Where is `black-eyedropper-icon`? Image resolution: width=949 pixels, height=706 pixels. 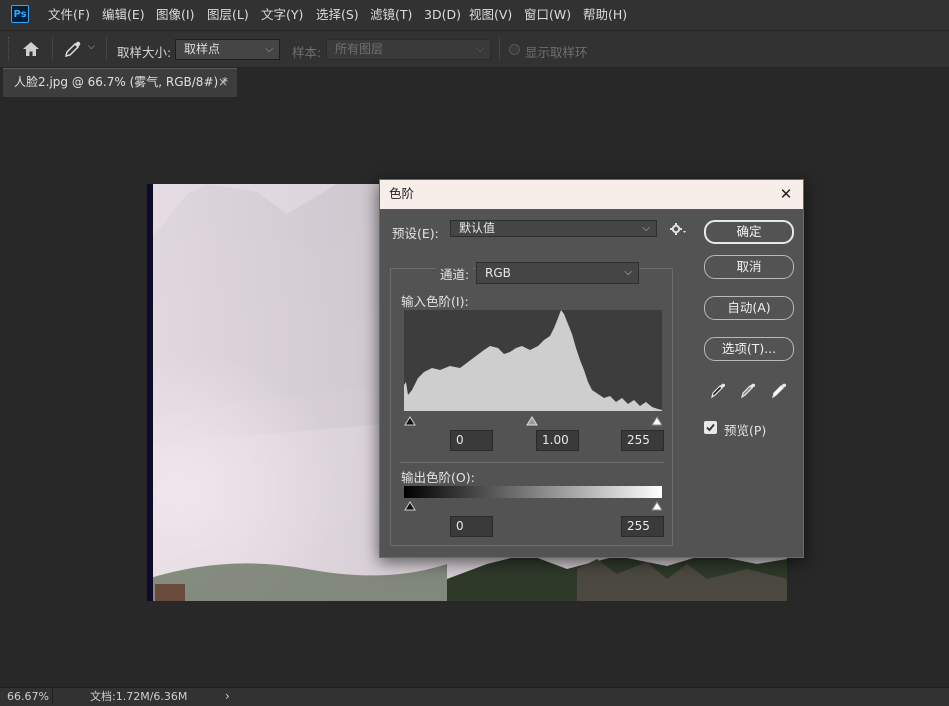 black-eyedropper-icon is located at coordinates (718, 390).